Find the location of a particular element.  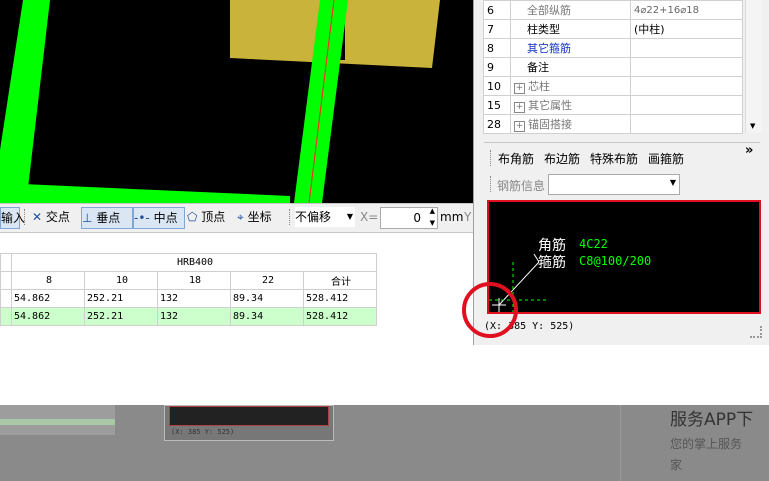

perpendicular-label: 垂点 is located at coordinates (108, 218).